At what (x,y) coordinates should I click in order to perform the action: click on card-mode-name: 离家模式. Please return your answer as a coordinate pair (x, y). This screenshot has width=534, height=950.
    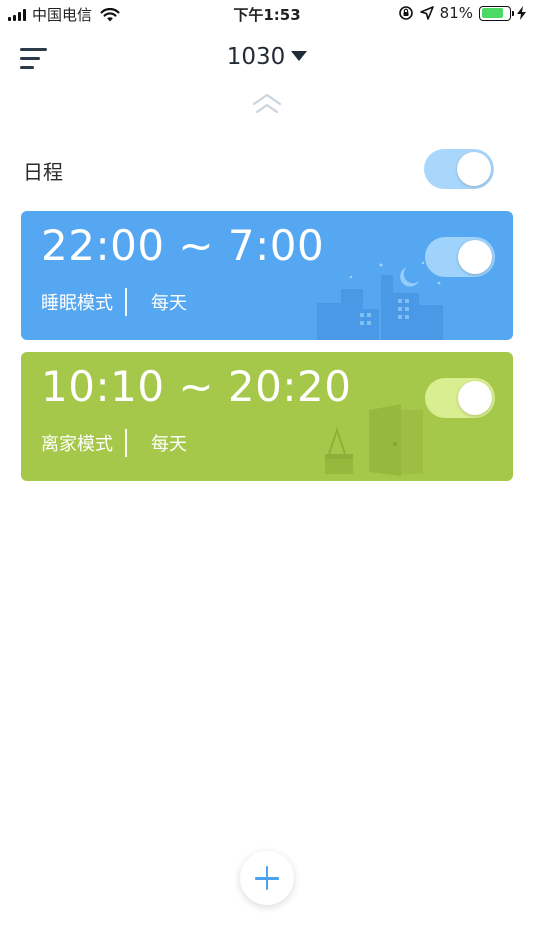
    Looking at the image, I should click on (77, 444).